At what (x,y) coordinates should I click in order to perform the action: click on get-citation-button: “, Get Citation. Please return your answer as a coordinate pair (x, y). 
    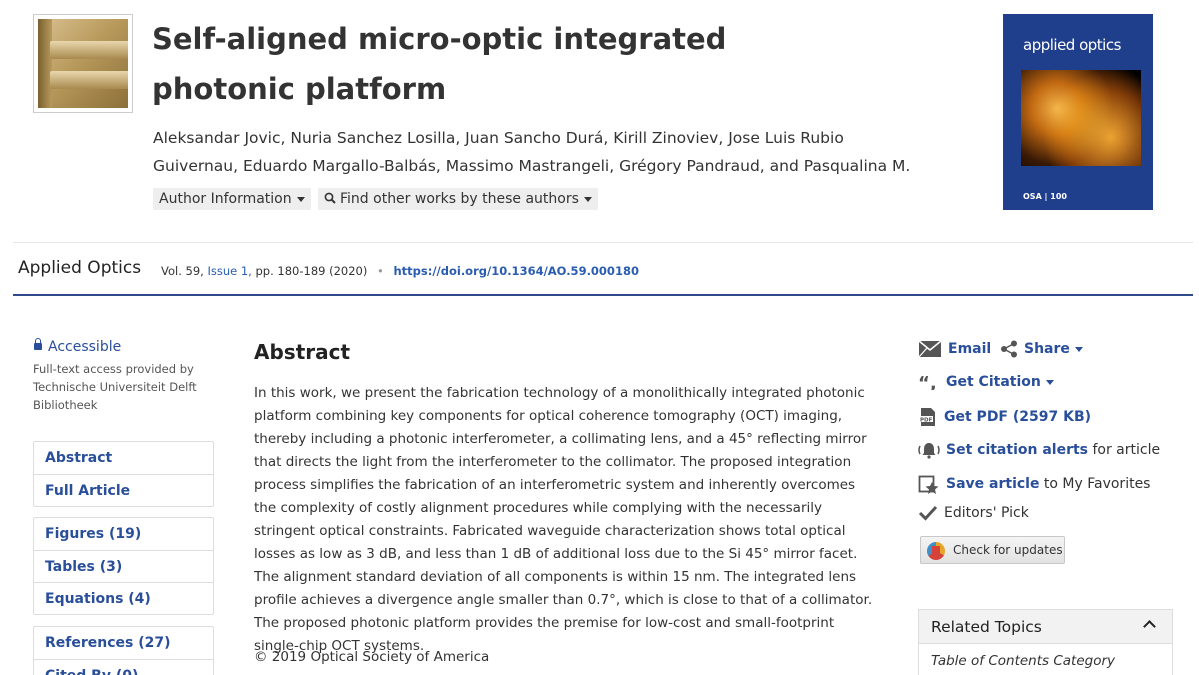
    Looking at the image, I should click on (986, 382).